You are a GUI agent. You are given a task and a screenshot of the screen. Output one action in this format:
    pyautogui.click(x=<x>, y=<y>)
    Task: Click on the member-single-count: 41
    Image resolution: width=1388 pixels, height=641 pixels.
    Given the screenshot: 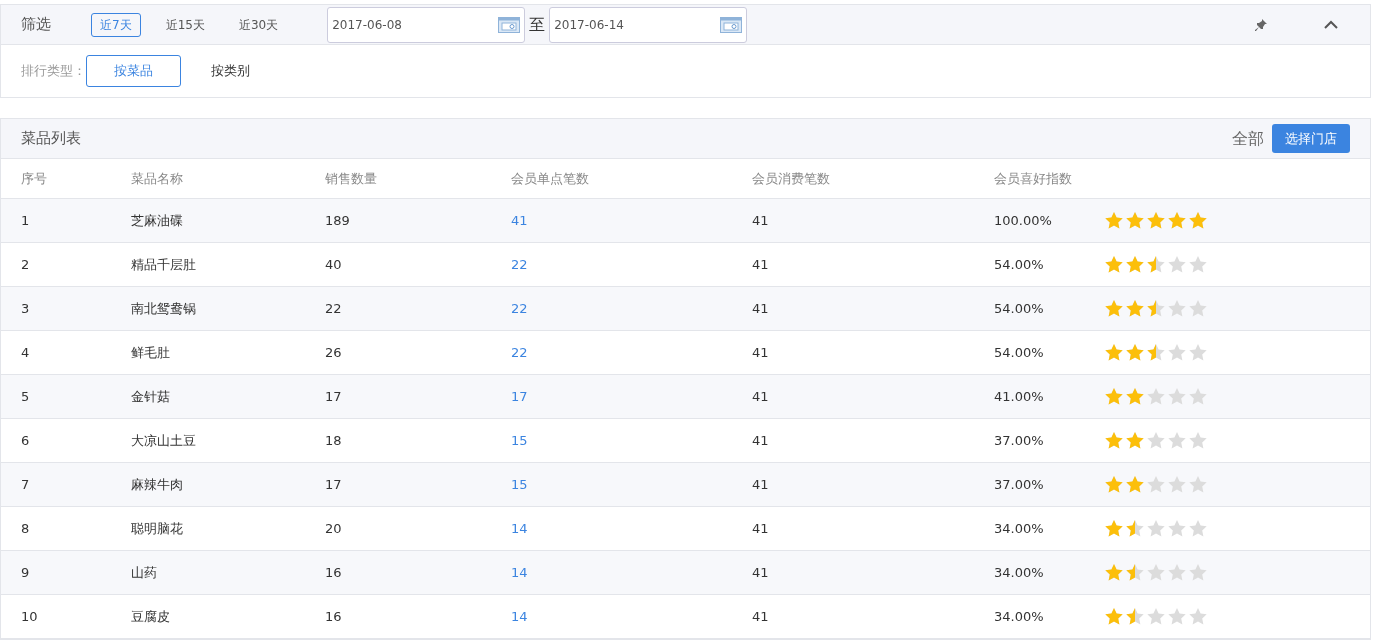 What is the action you would take?
    pyautogui.click(x=519, y=220)
    